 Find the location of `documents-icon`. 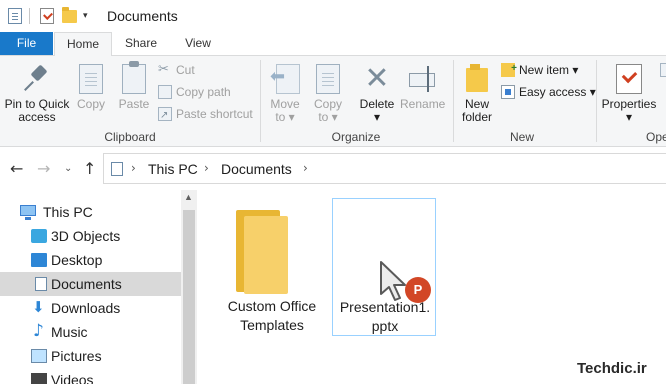

documents-icon is located at coordinates (41, 284).